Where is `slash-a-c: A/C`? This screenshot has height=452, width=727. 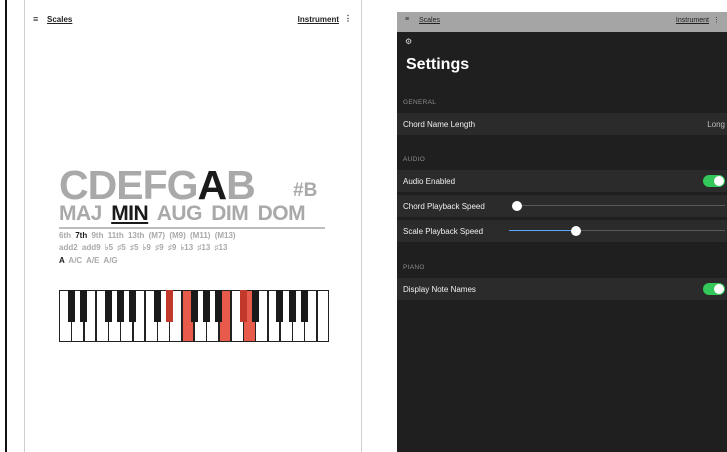
slash-a-c: A/C is located at coordinates (75, 260).